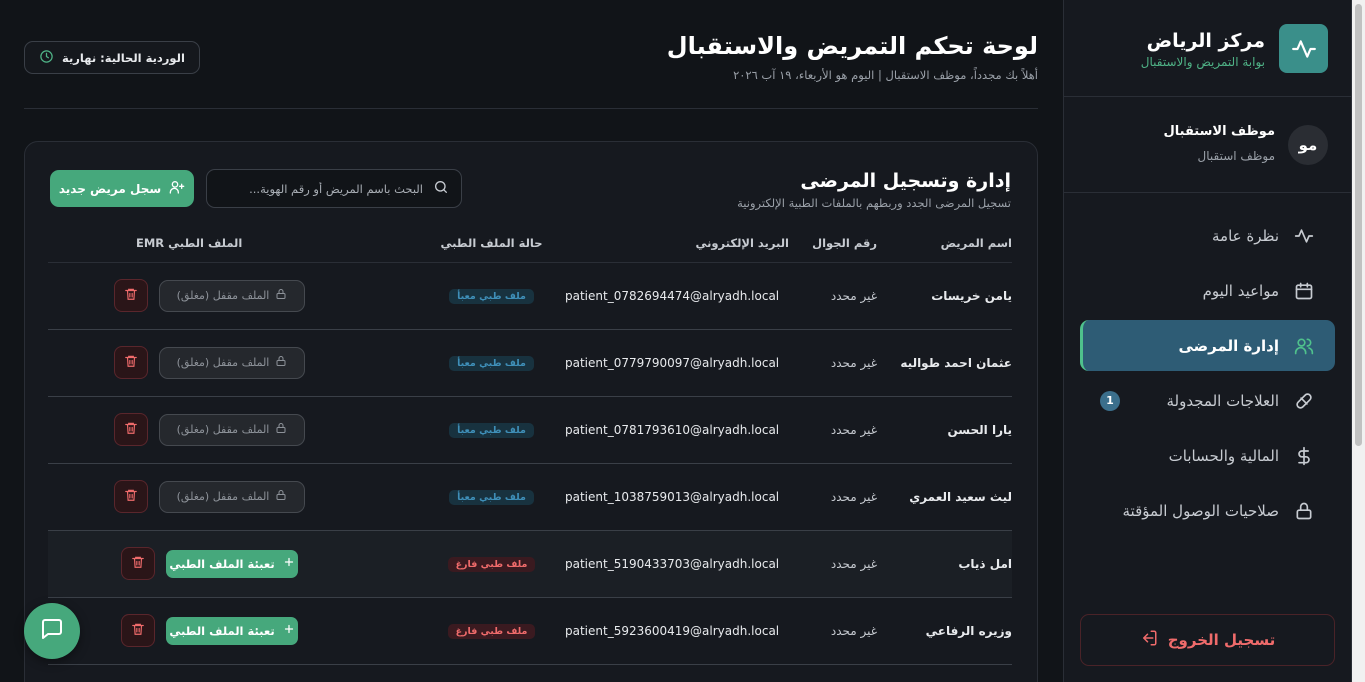 This screenshot has width=1365, height=682. Describe the element at coordinates (1304, 346) in the screenshot. I see `users-icon` at that location.